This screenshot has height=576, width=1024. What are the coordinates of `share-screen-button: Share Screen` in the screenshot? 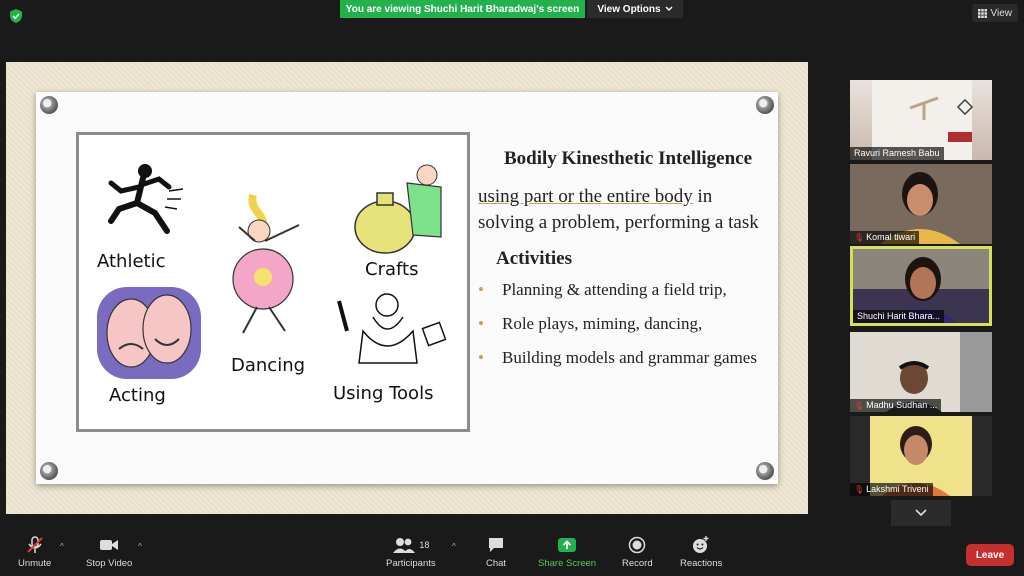 It's located at (567, 552).